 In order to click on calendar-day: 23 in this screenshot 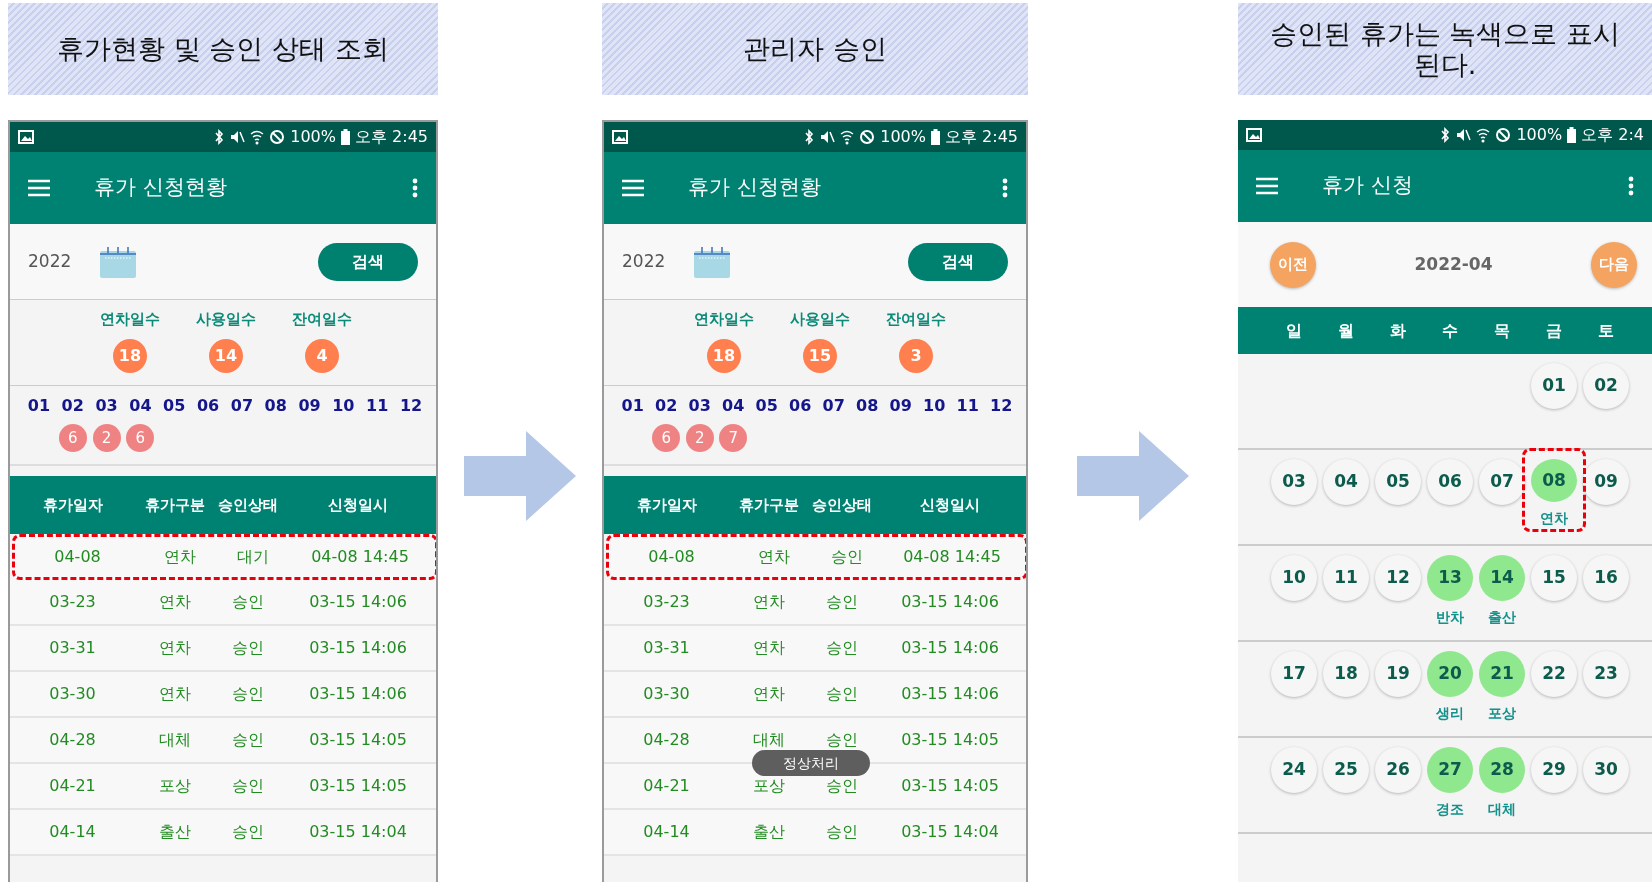, I will do `click(1606, 674)`.